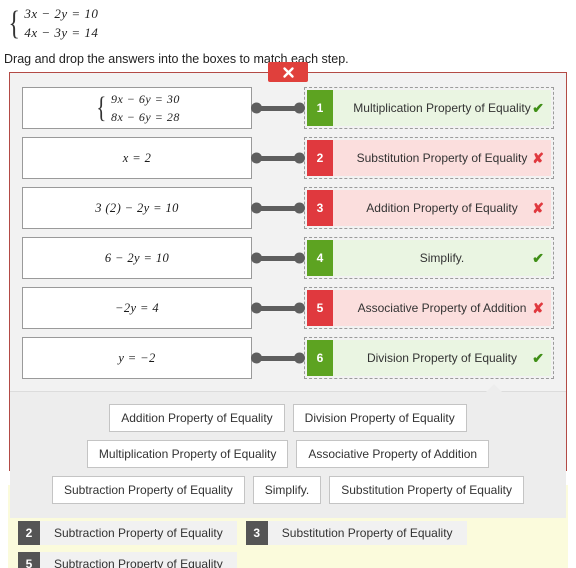  I want to click on system-of-equations: { 3x − 2y = 10 4x − 3y = 14, so click(52, 23).